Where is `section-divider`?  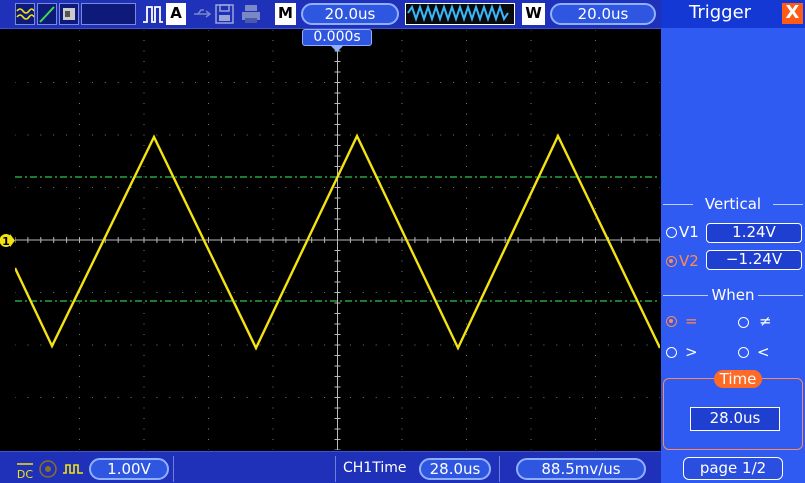 section-divider is located at coordinates (788, 204).